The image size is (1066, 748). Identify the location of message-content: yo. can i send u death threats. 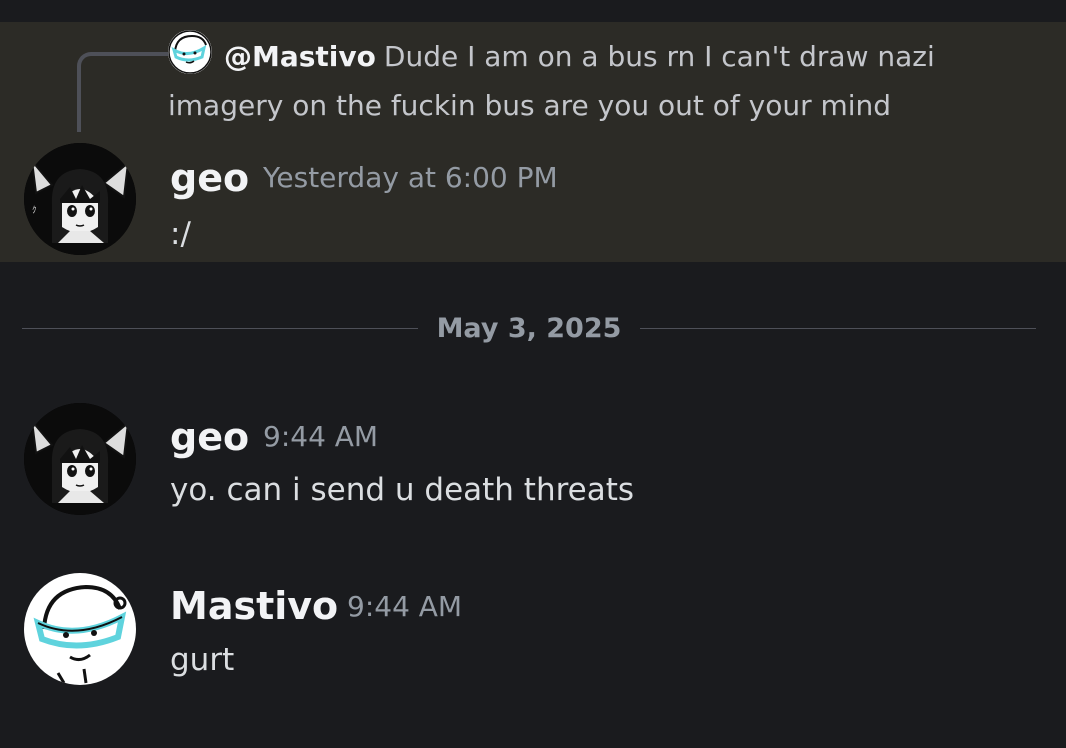
(402, 490).